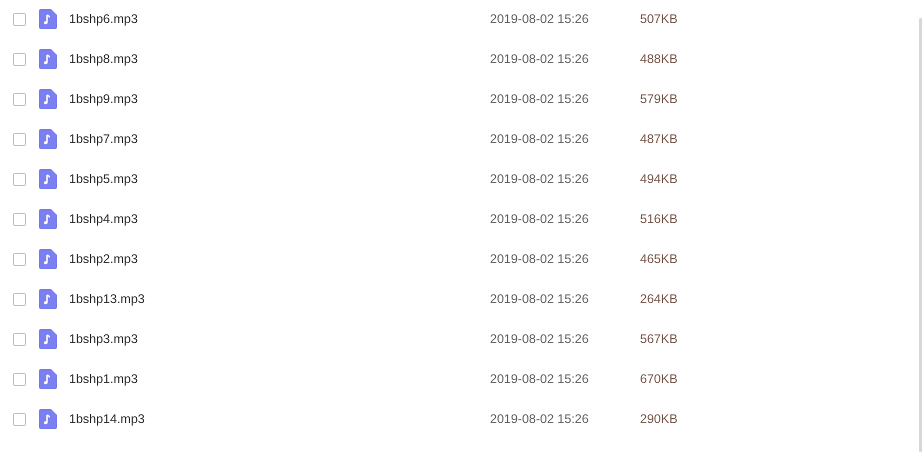  Describe the element at coordinates (659, 339) in the screenshot. I see `file-size: 567KB` at that location.